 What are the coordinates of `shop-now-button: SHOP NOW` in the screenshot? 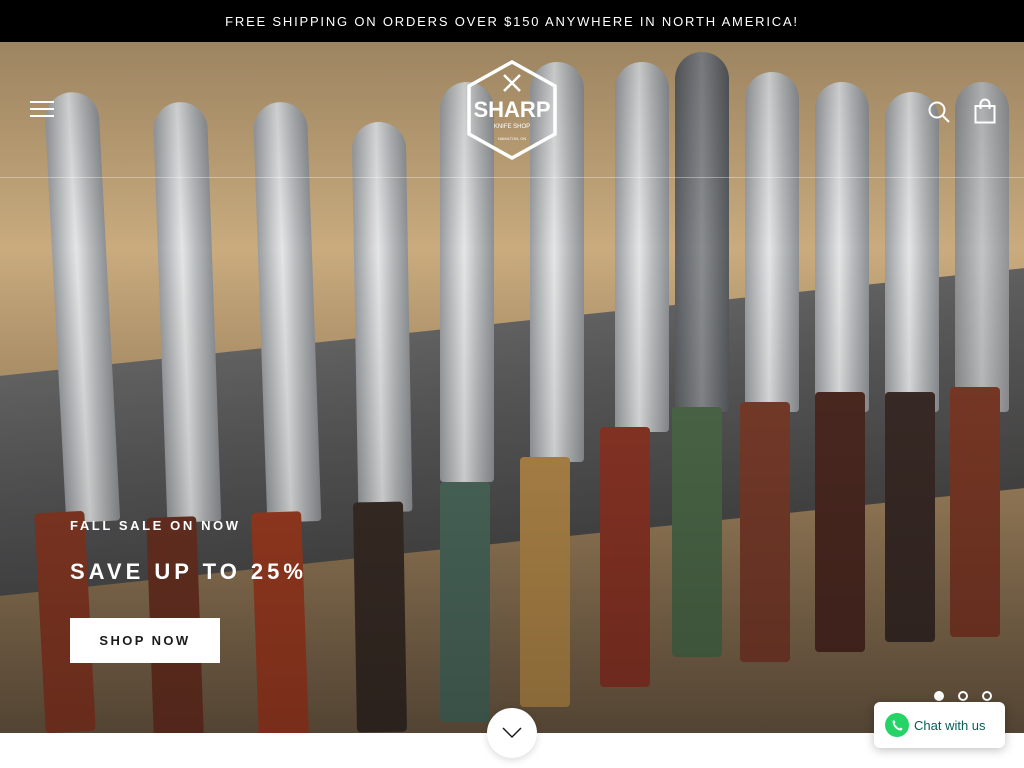 It's located at (145, 640).